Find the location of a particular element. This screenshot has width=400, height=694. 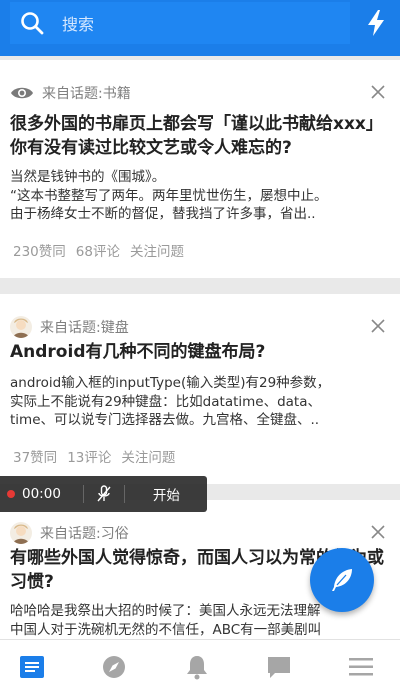

tab-feed is located at coordinates (32, 667).